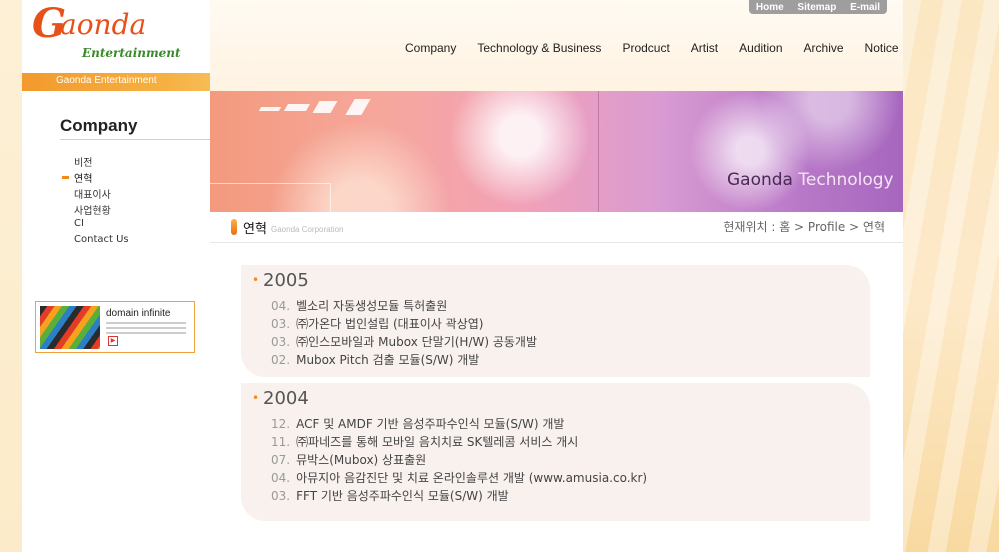  I want to click on sidebar-item-ci: CI, so click(101, 226).